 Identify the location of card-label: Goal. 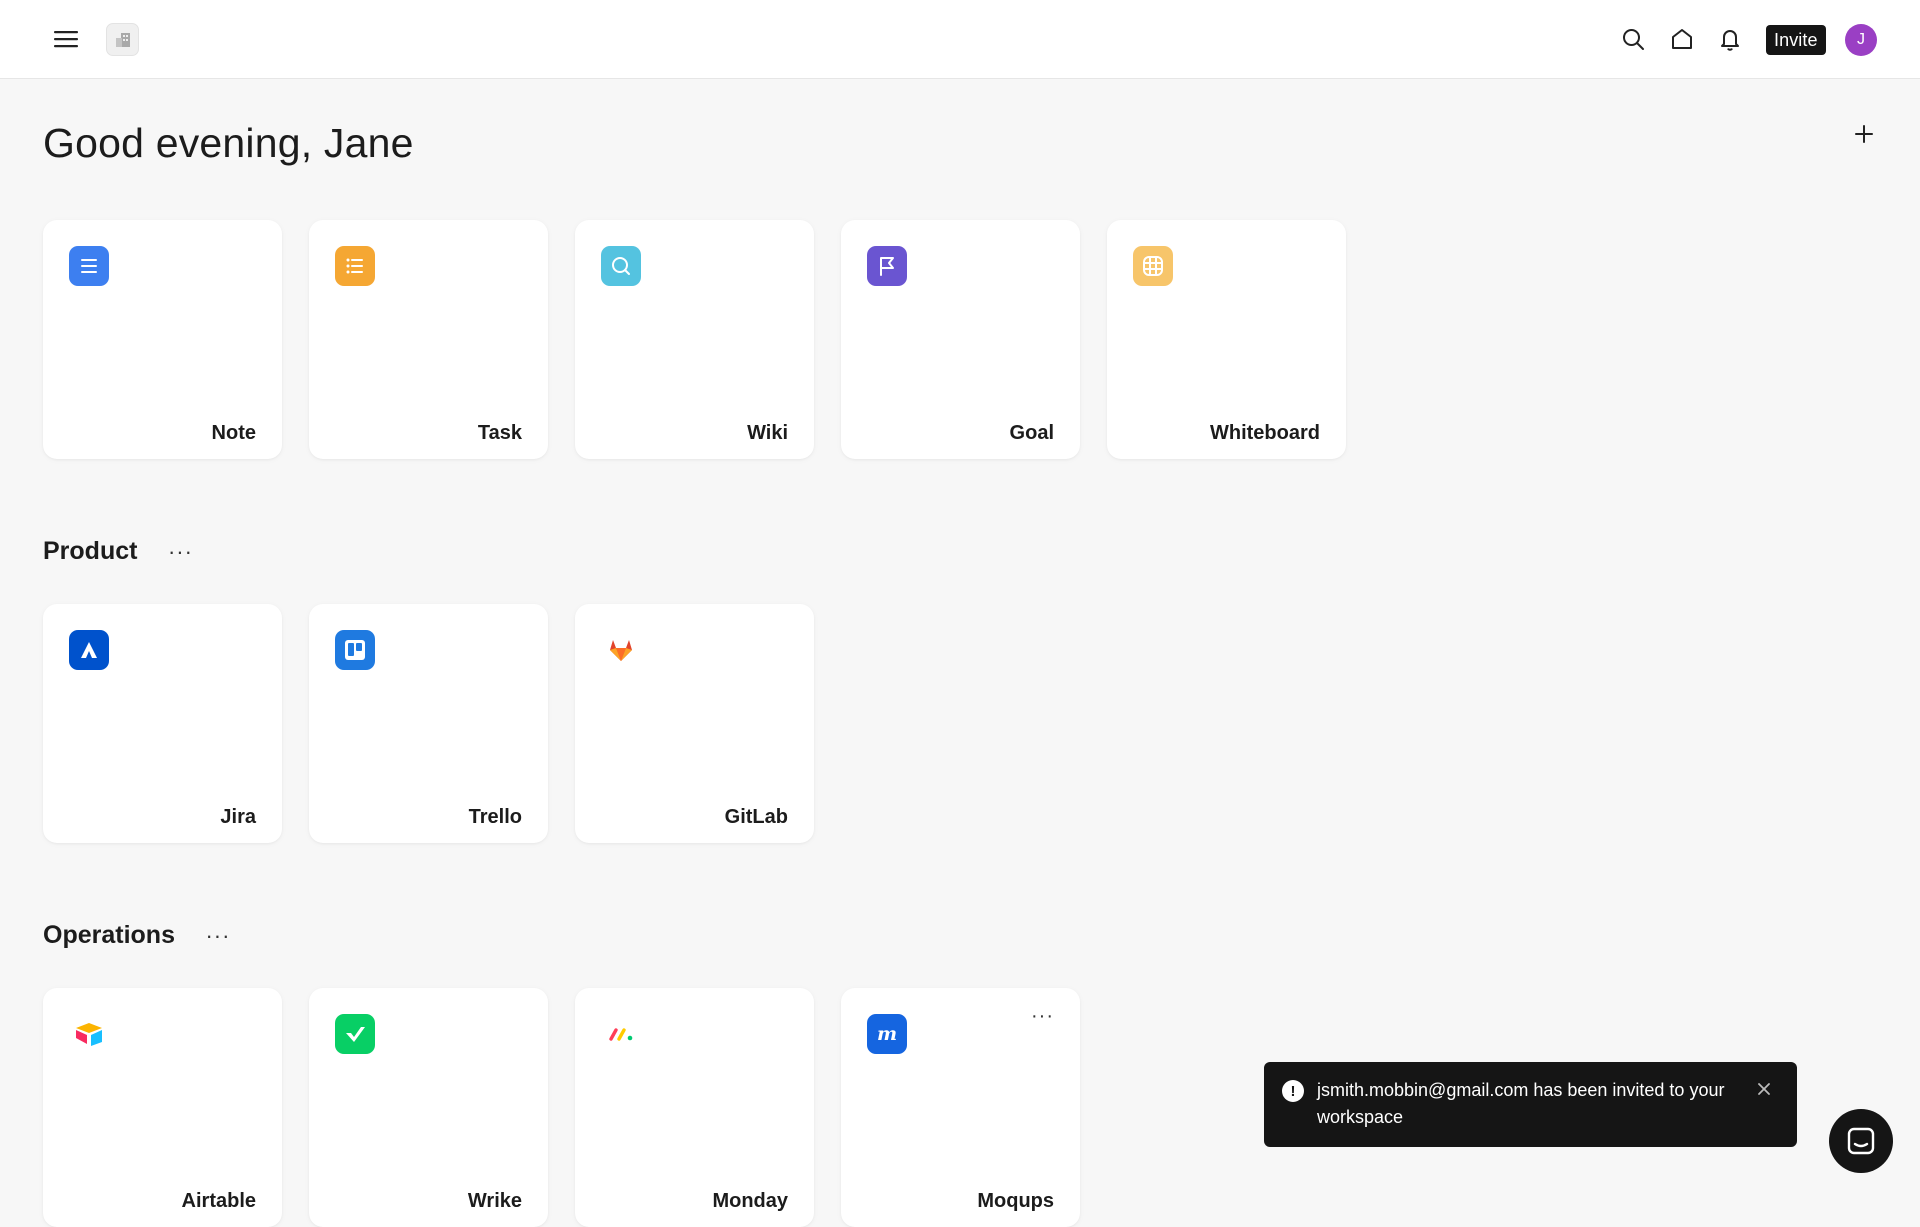
(1031, 433).